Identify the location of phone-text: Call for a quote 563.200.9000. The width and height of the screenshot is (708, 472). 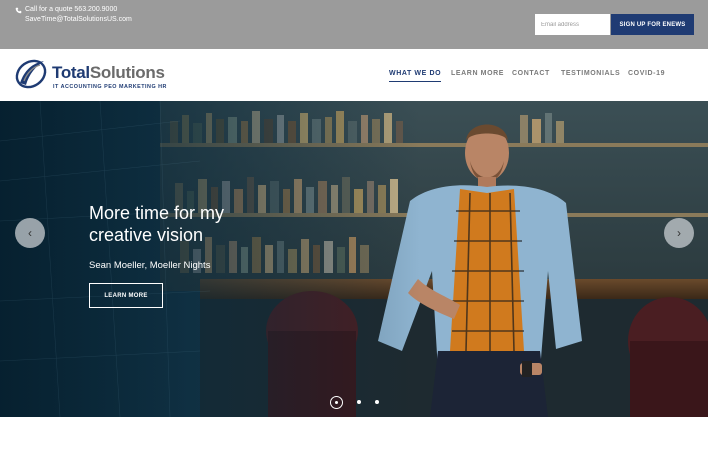
(71, 10).